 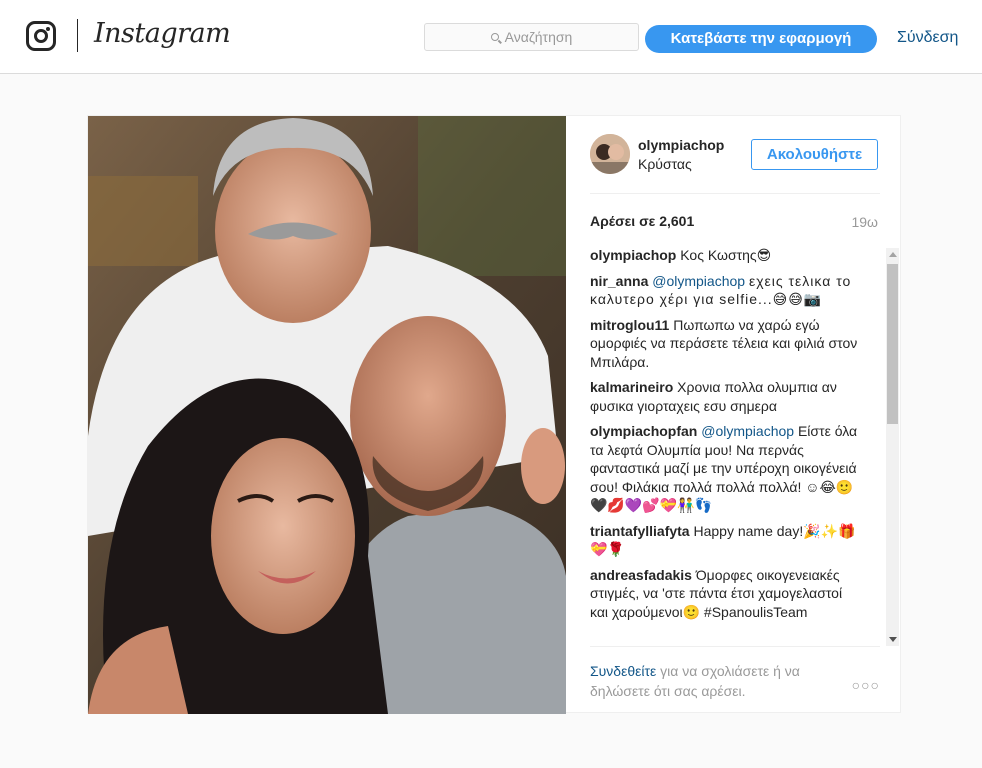 I want to click on comment-text: Κος Κωστης😎, so click(x=726, y=255).